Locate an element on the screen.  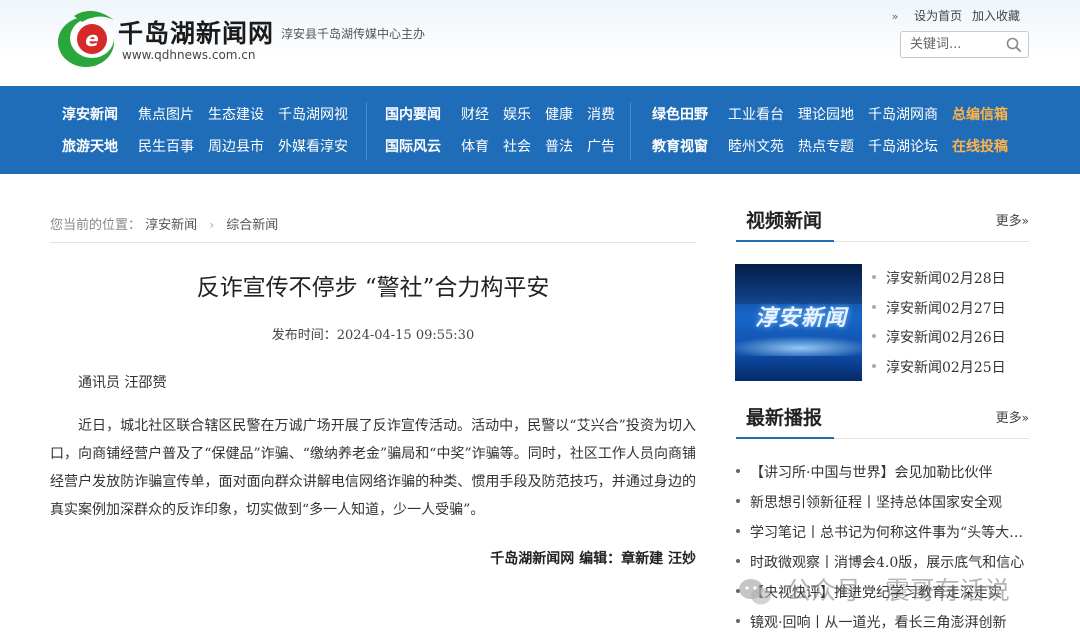
add-favorite-link: 加入收藏 is located at coordinates (996, 16).